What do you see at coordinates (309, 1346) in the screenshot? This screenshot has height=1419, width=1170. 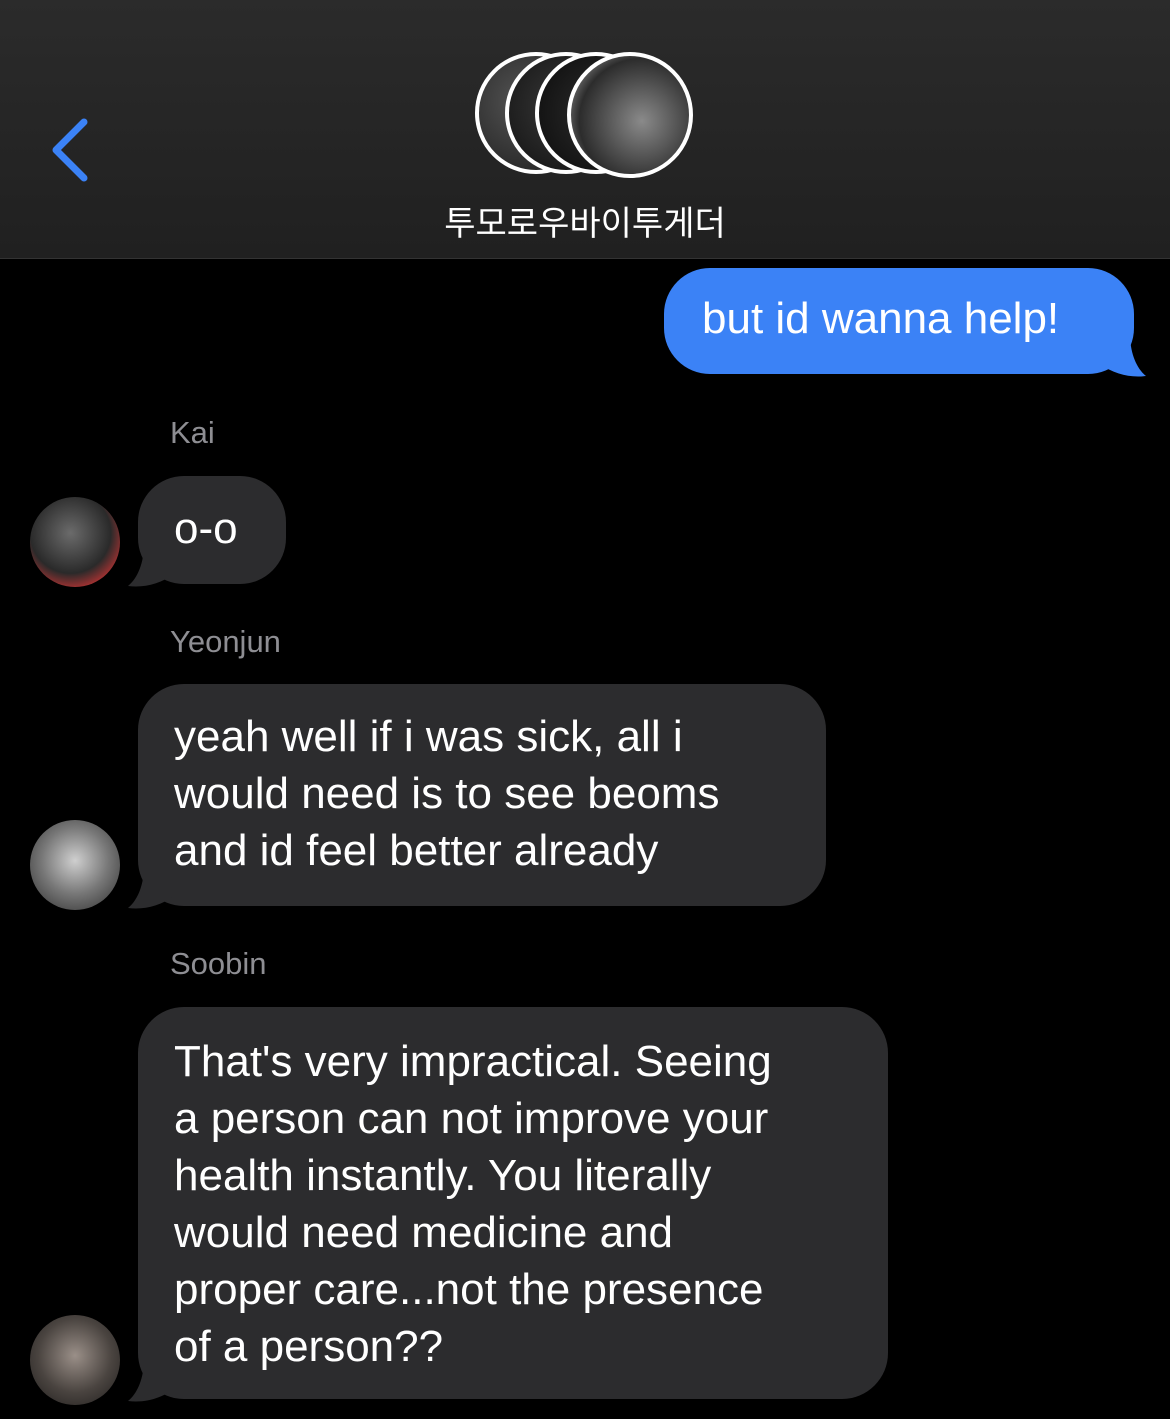 I see `message-line: of a person??` at bounding box center [309, 1346].